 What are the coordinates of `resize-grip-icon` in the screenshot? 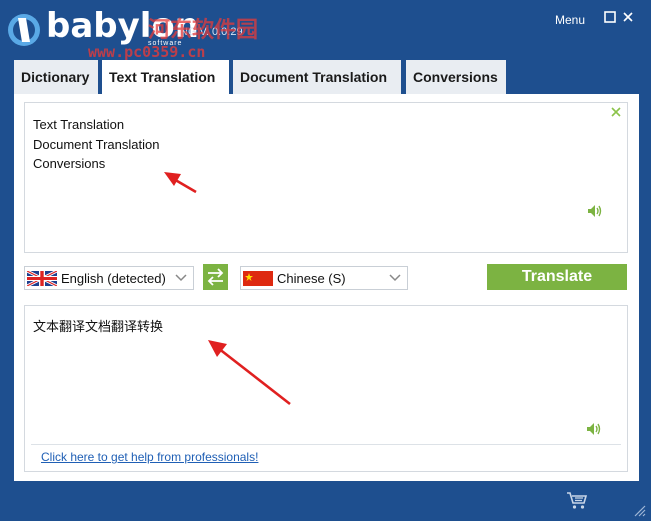 It's located at (639, 510).